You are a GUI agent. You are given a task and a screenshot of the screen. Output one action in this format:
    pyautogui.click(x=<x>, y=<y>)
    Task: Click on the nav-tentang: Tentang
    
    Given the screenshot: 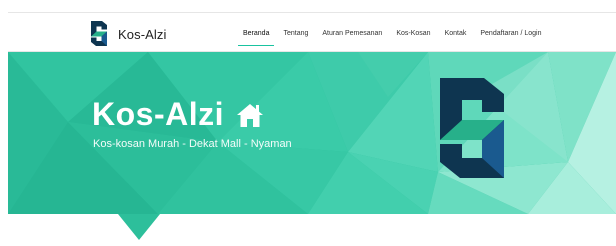 What is the action you would take?
    pyautogui.click(x=295, y=33)
    